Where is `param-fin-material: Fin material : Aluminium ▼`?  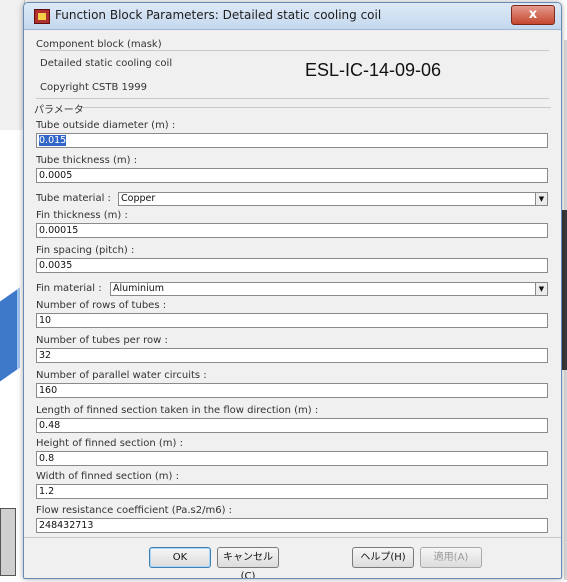 param-fin-material: Fin material : Aluminium ▼ is located at coordinates (292, 289).